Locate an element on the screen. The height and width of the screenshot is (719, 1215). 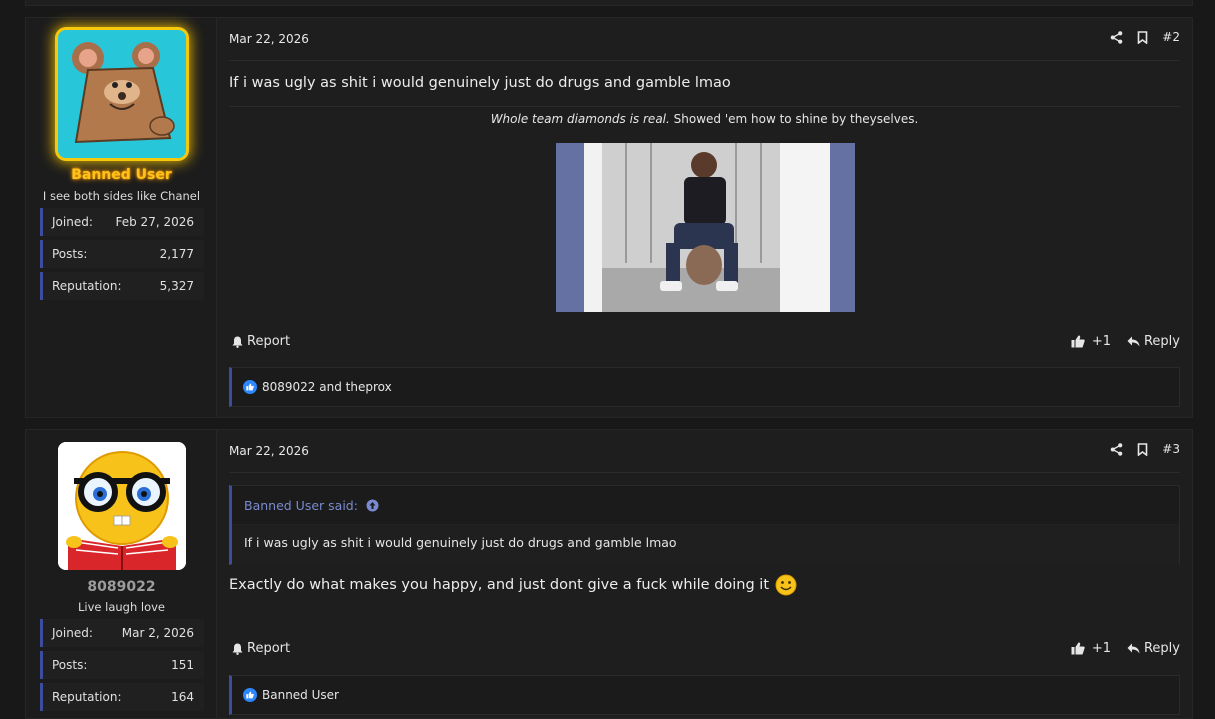
stat-value: 151 is located at coordinates (182, 665).